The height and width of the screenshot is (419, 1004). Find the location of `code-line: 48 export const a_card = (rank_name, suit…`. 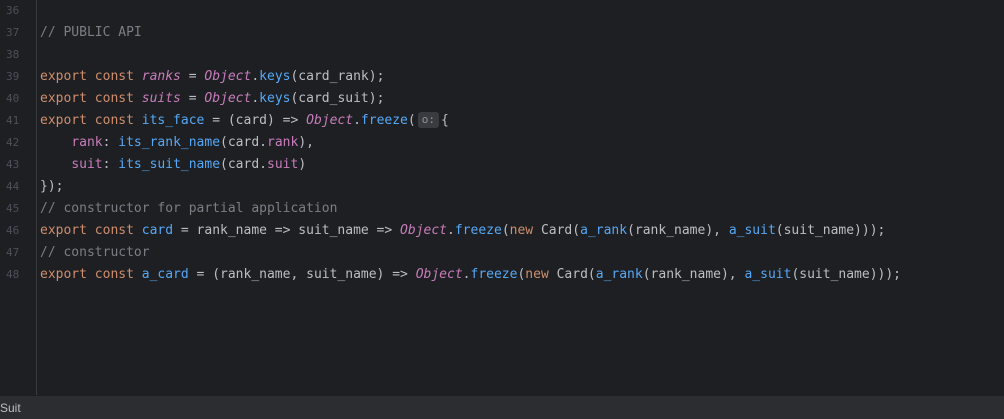

code-line: 48 export const a_card = (rank_name, suit… is located at coordinates (502, 275).